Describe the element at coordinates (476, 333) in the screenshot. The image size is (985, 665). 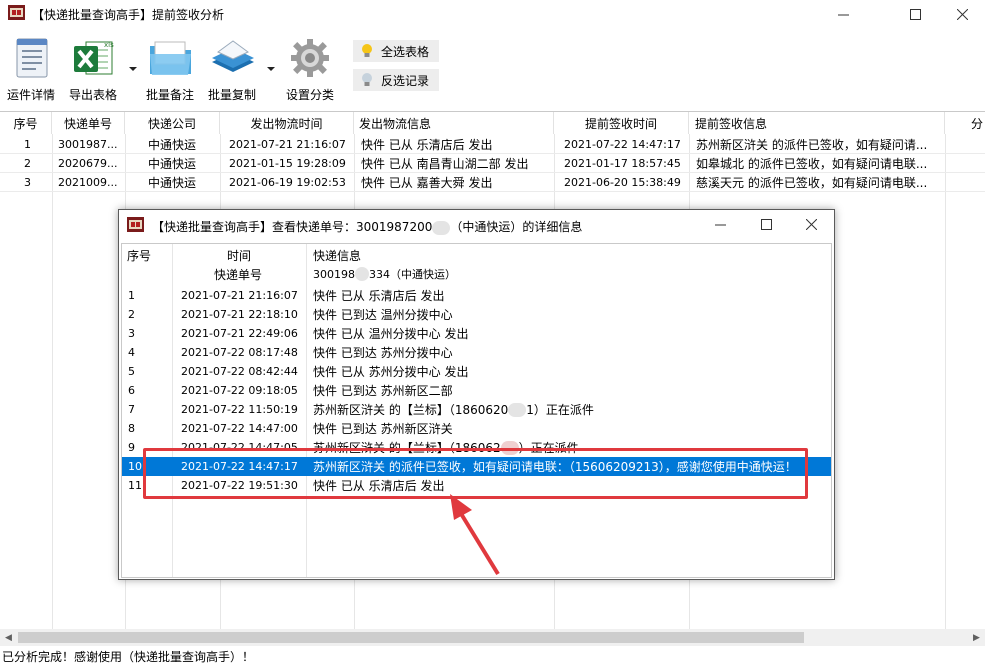
I see `list-item: 3 2021-07-21 22:49:06 快件 已从 温州分拨中心 发出` at that location.